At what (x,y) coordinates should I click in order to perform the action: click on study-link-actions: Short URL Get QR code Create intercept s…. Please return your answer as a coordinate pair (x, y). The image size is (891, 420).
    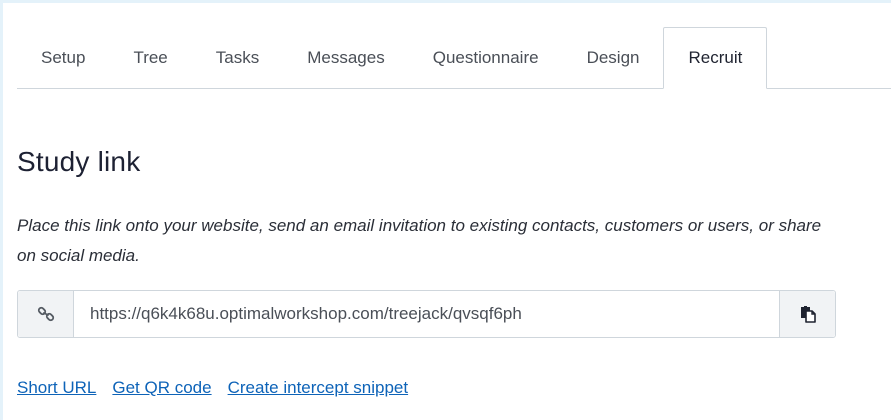
    Looking at the image, I should click on (212, 388).